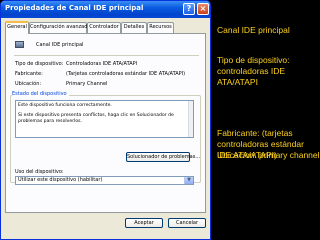 The image size is (320, 240). What do you see at coordinates (65, 105) in the screenshot?
I see `status-line-ok: Este dispositivo funciona correctamente.` at bounding box center [65, 105].